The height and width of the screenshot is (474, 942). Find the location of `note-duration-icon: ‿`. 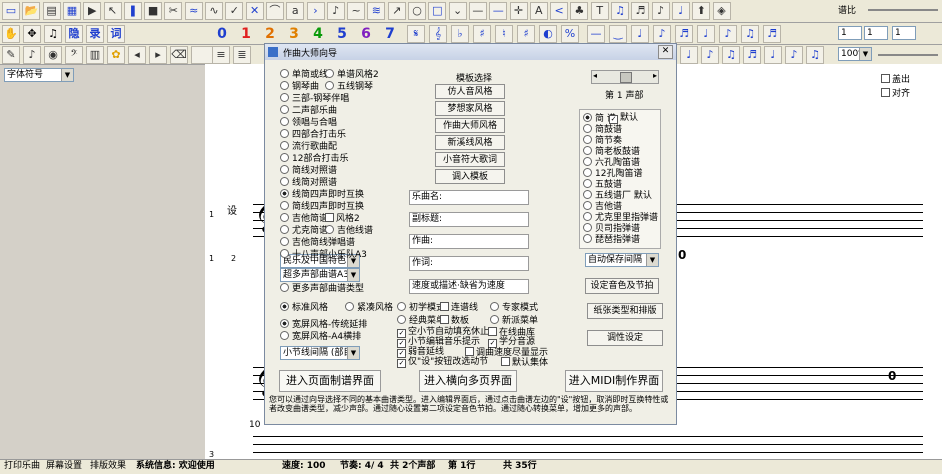

note-duration-icon: ‿ is located at coordinates (618, 34).